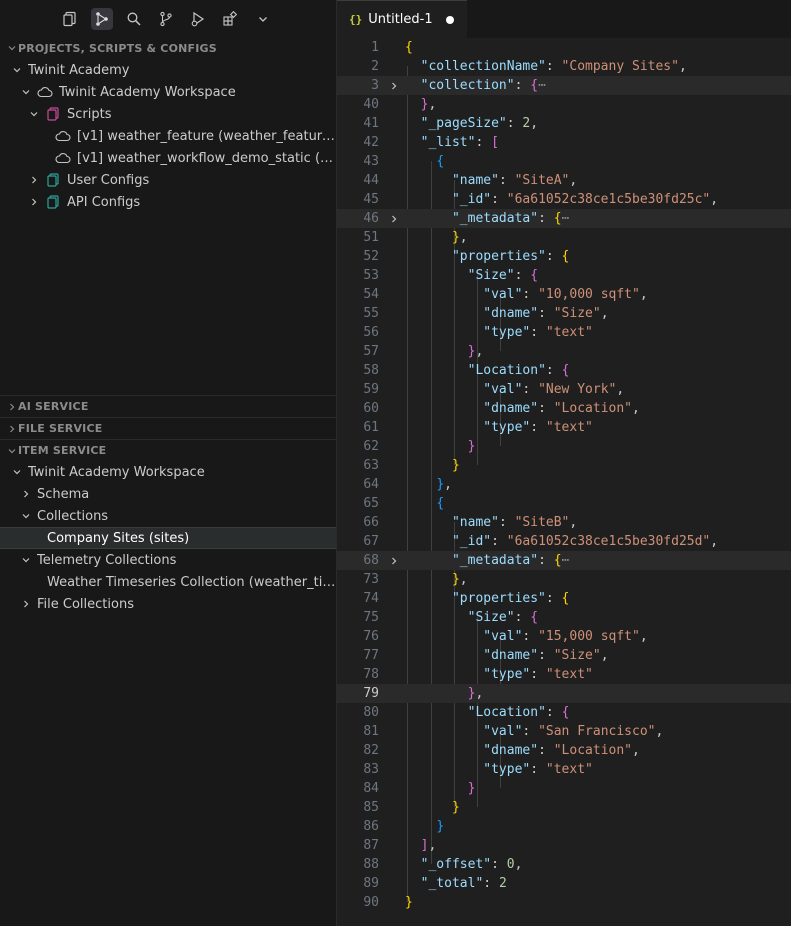 The image size is (791, 926). Describe the element at coordinates (134, 19) in the screenshot. I see `search-icon` at that location.